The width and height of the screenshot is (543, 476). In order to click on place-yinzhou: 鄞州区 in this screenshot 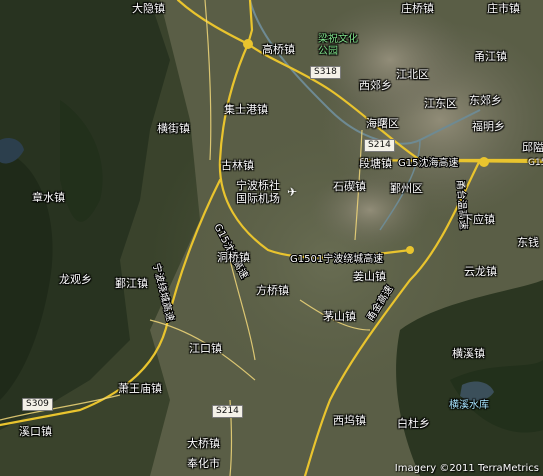, I will do `click(406, 188)`.